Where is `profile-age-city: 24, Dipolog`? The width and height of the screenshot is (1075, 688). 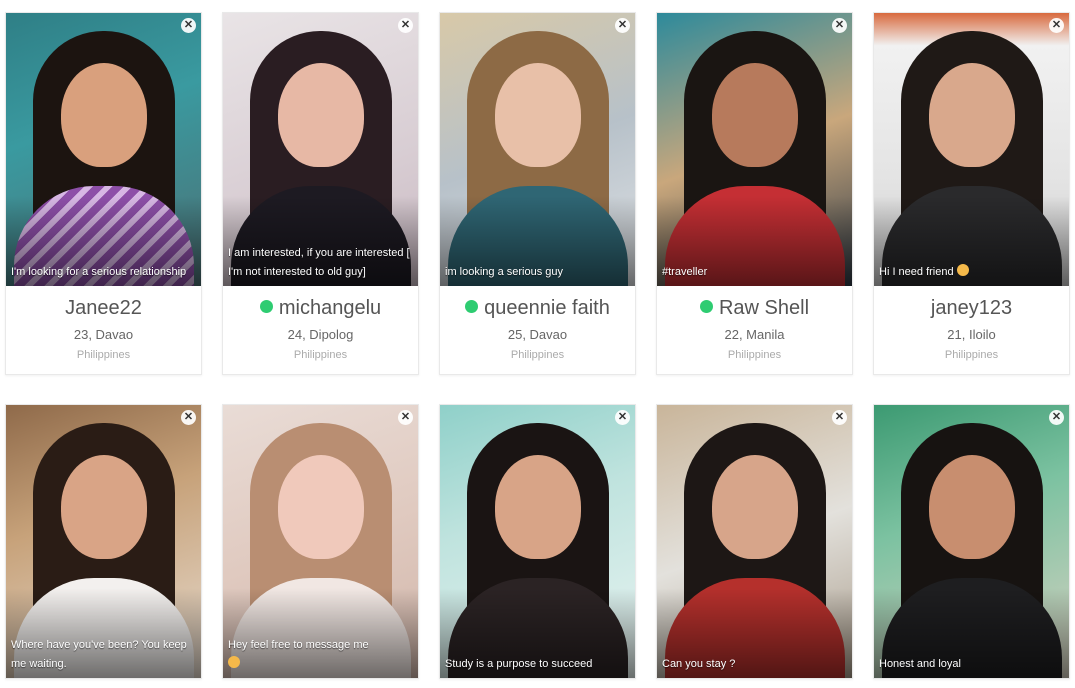
profile-age-city: 24, Dipolog is located at coordinates (320, 334).